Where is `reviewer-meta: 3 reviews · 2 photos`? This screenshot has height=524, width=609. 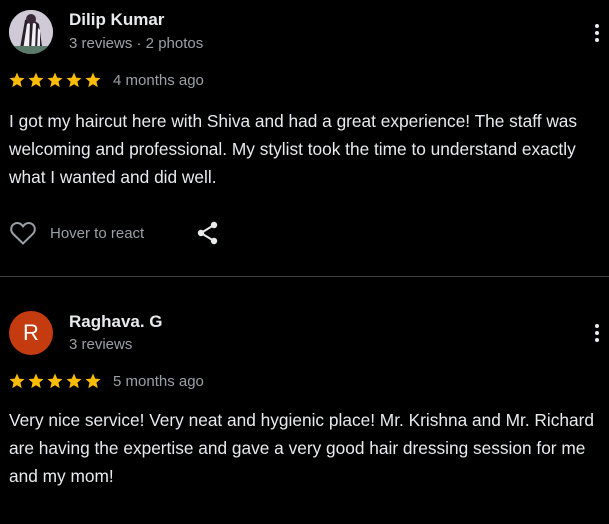 reviewer-meta: 3 reviews · 2 photos is located at coordinates (136, 43).